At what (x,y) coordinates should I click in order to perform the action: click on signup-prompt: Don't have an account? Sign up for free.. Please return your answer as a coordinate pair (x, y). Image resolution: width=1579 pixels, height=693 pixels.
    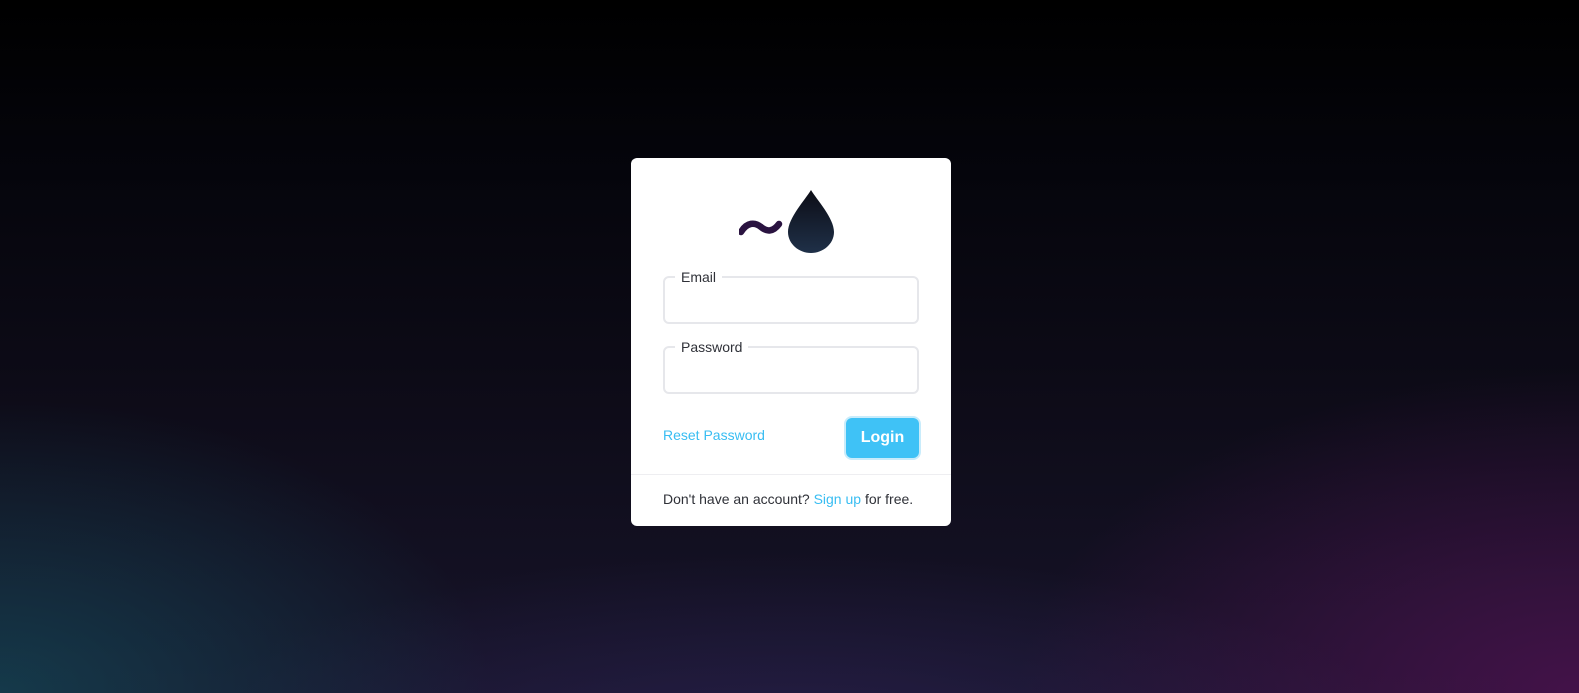
    Looking at the image, I should click on (788, 499).